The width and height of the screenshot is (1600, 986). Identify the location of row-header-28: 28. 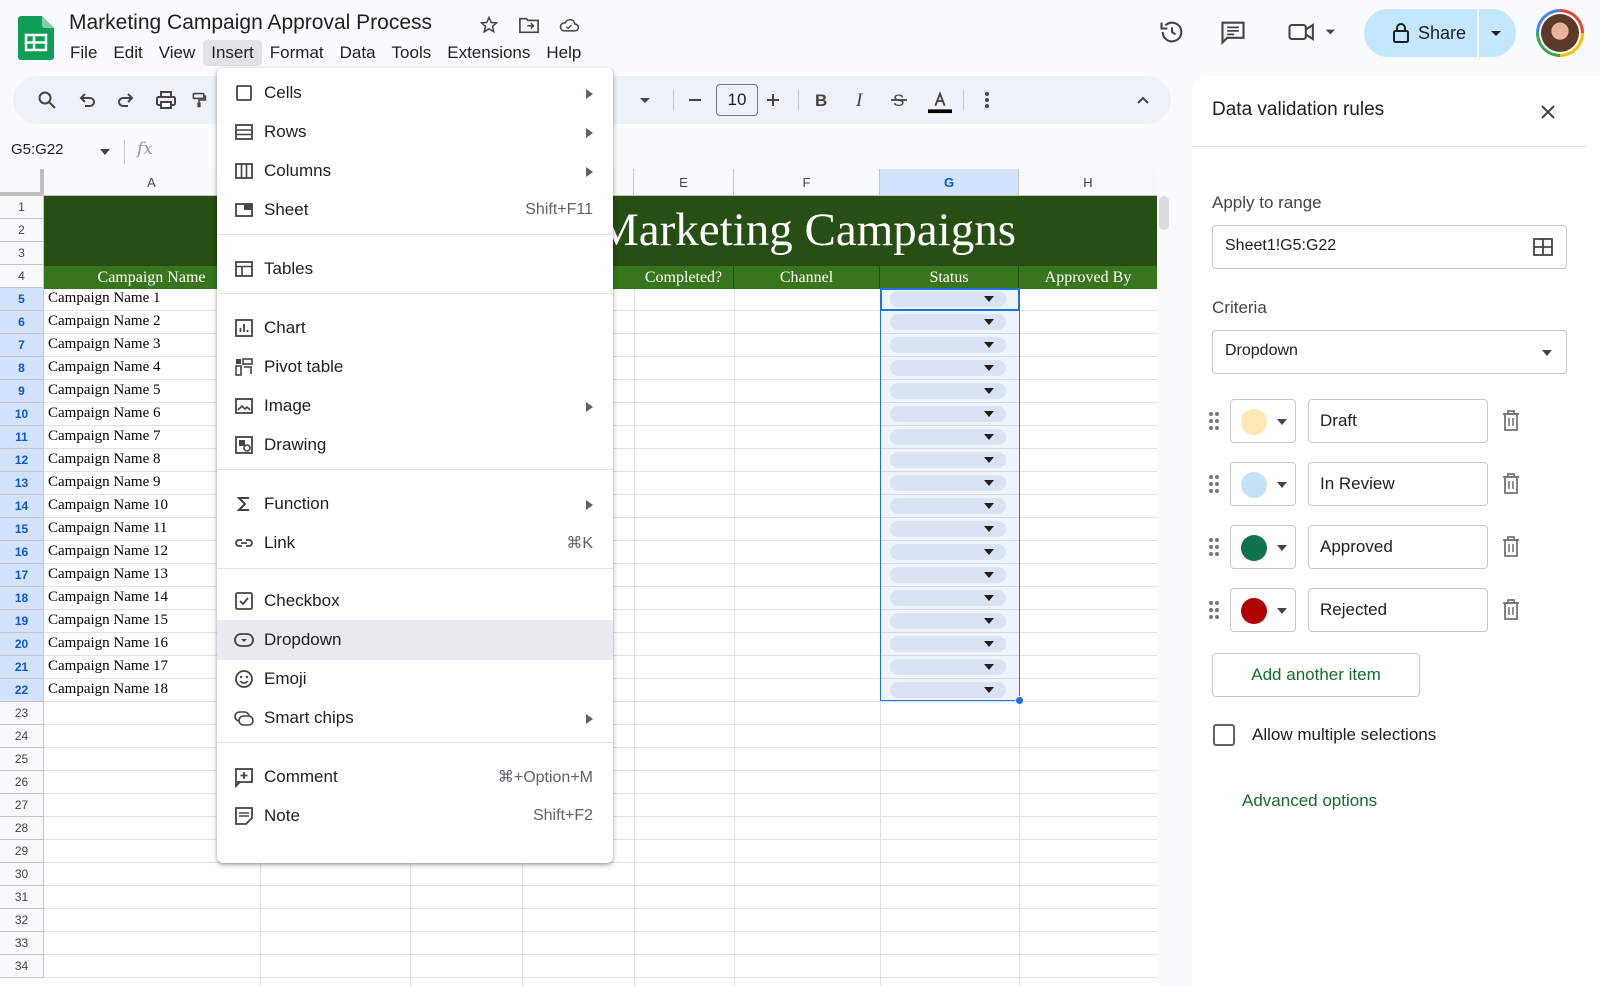
(22, 828).